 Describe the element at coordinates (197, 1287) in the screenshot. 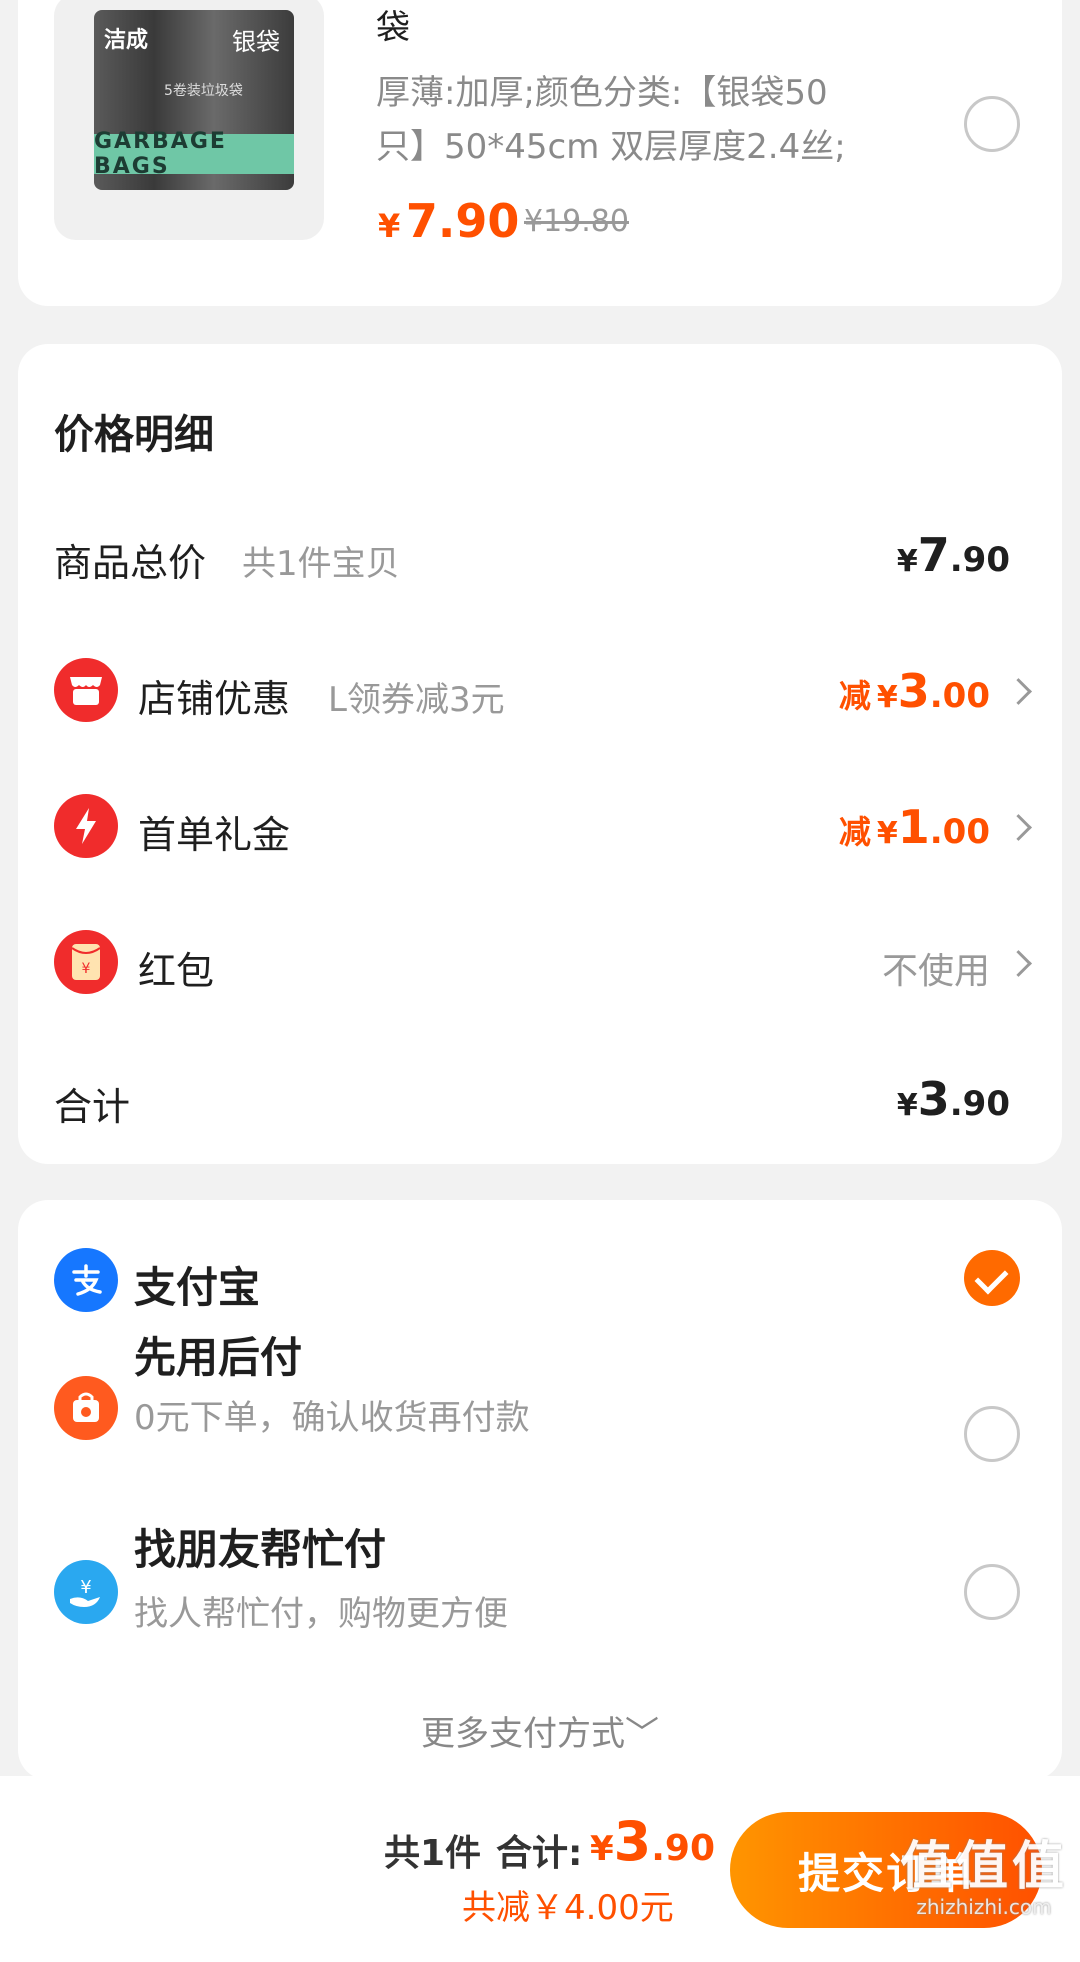

I see `payment-name: 支付宝` at that location.